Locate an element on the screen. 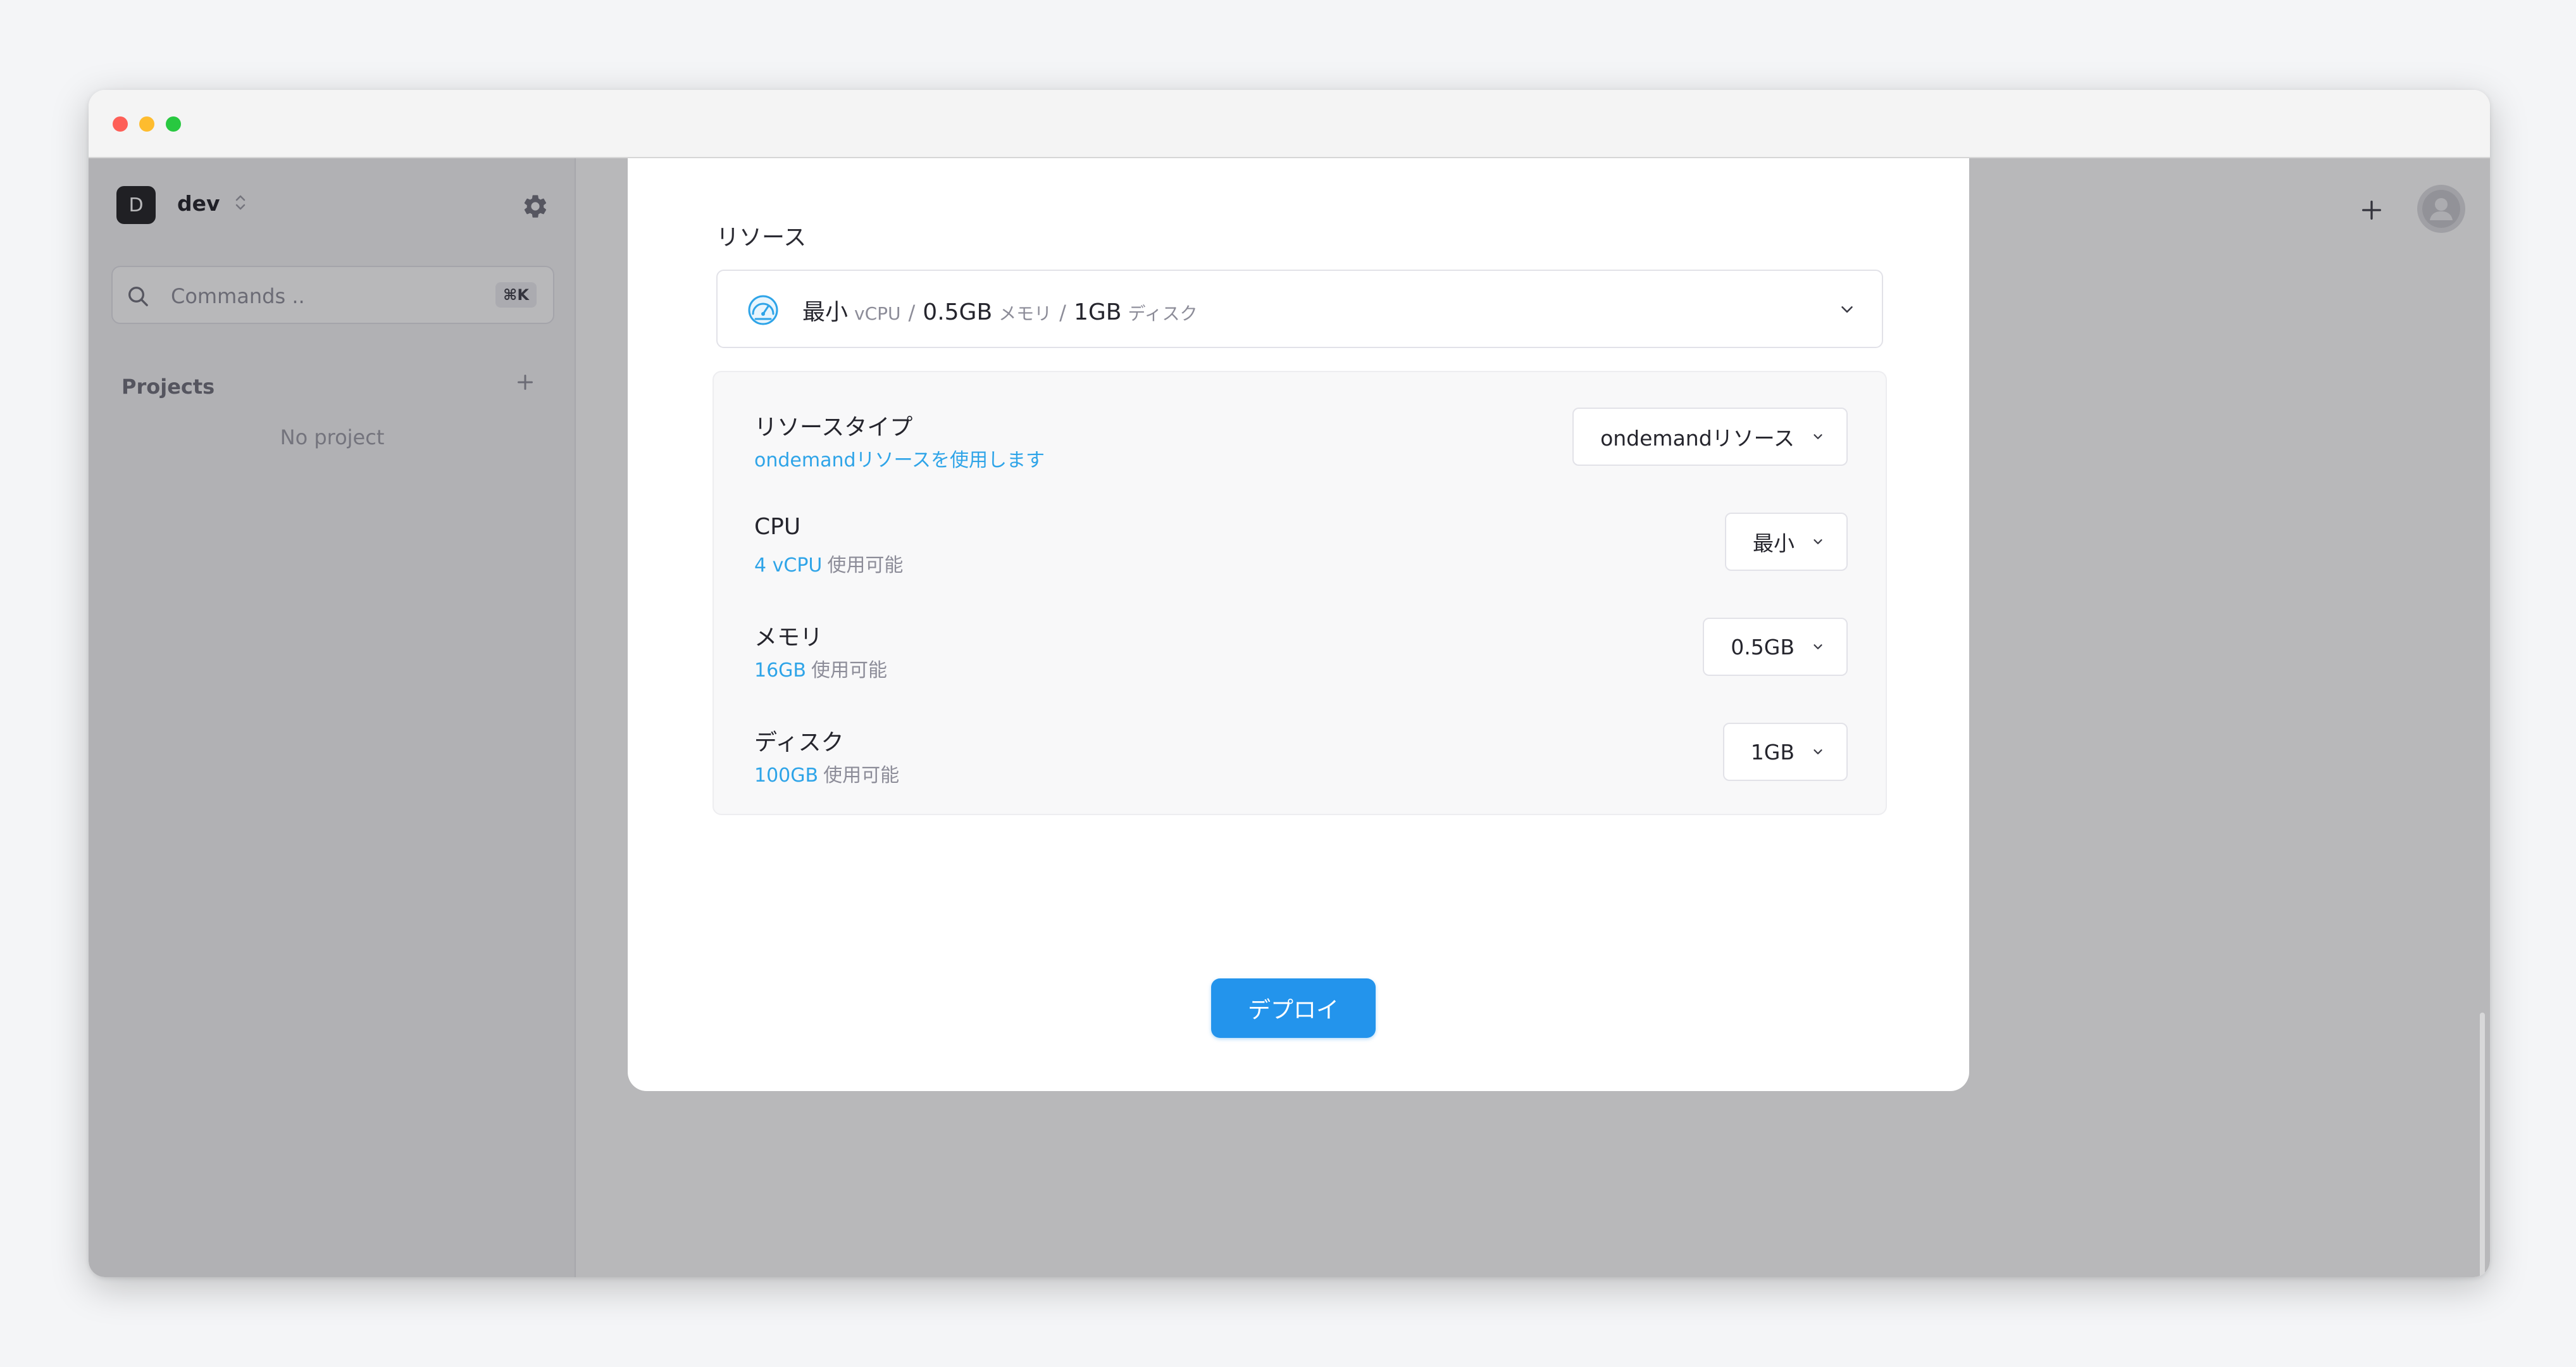 The height and width of the screenshot is (1367, 2576). row-subtitle: 4 vCPU 使用可能 is located at coordinates (829, 563).